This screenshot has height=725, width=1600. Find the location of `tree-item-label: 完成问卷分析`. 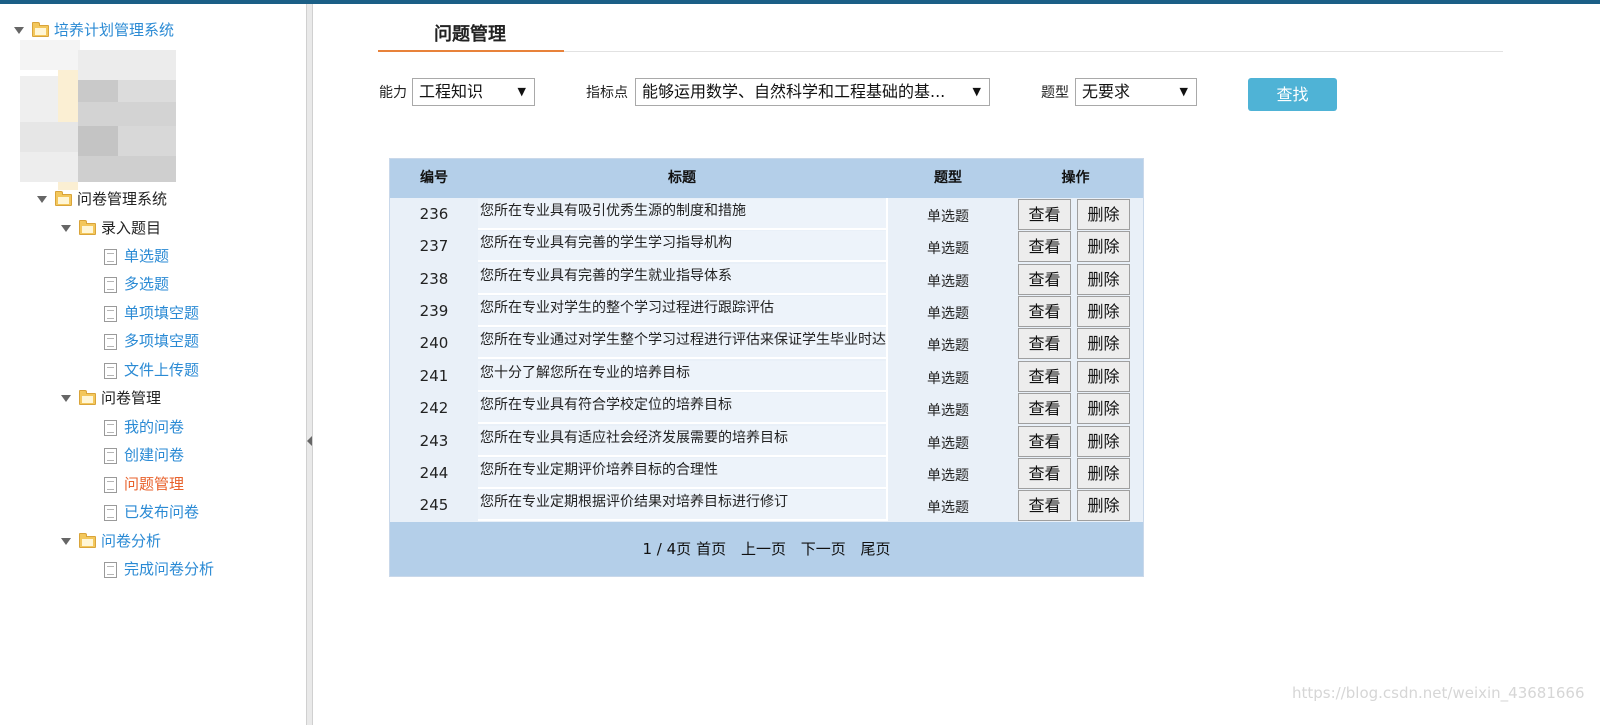

tree-item-label: 完成问卷分析 is located at coordinates (169, 569).